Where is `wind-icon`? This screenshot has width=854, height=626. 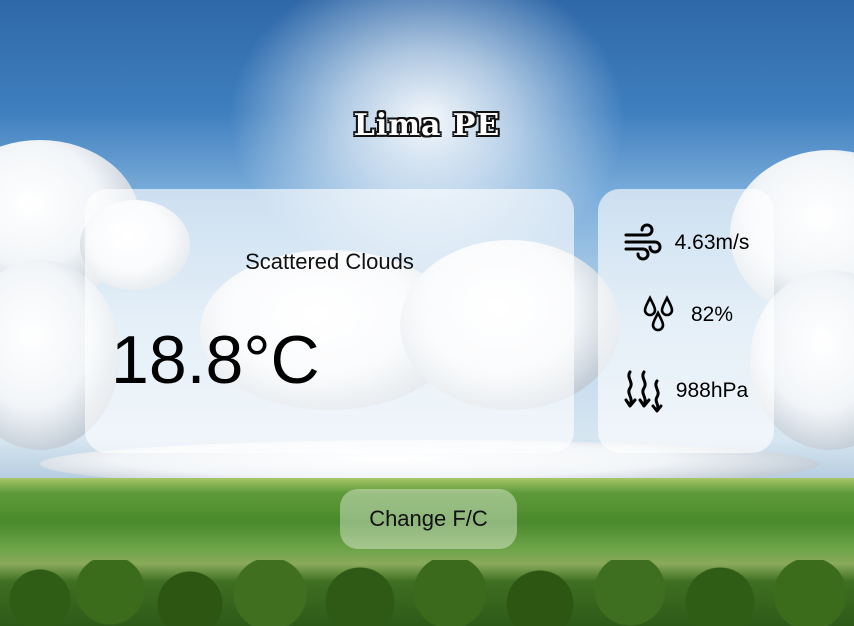 wind-icon is located at coordinates (643, 243).